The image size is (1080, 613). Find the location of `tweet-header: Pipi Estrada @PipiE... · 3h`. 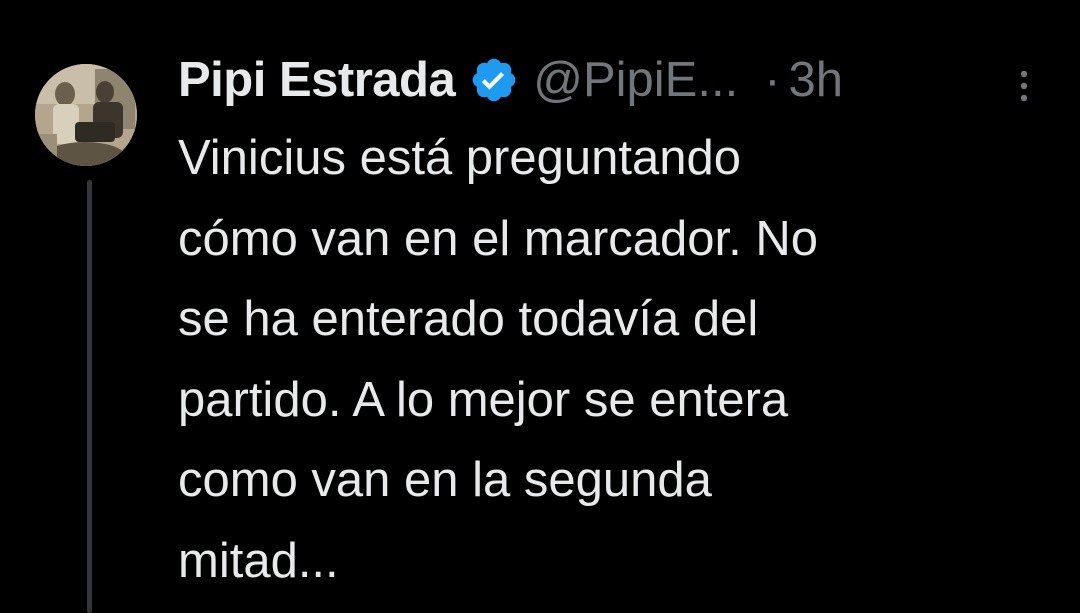

tweet-header: Pipi Estrada @PipiE... · 3h is located at coordinates (510, 80).